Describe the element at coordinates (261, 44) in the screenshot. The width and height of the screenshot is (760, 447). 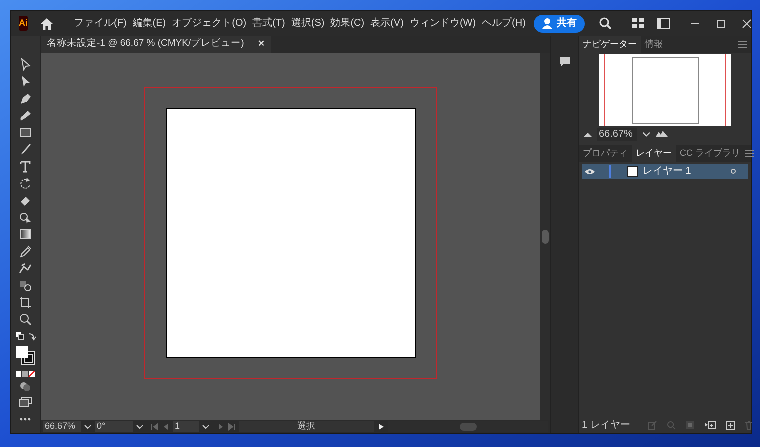
I see `close-tab-icon: ×` at that location.